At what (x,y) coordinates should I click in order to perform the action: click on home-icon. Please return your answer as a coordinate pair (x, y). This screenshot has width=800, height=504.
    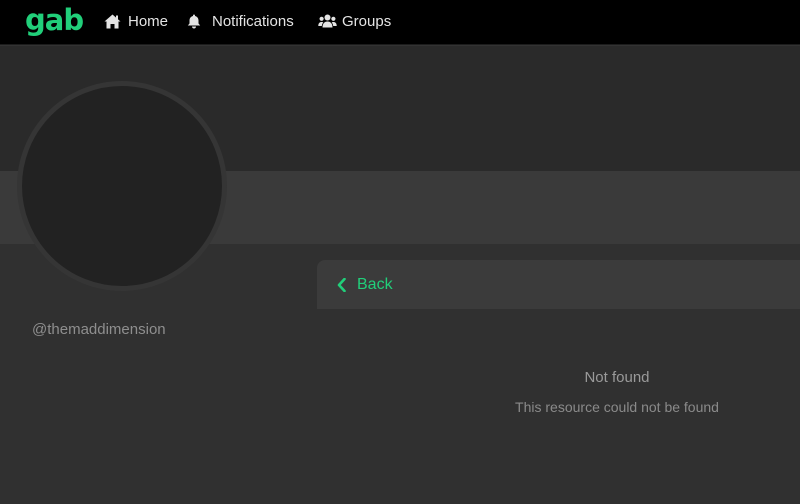
    Looking at the image, I should click on (112, 21).